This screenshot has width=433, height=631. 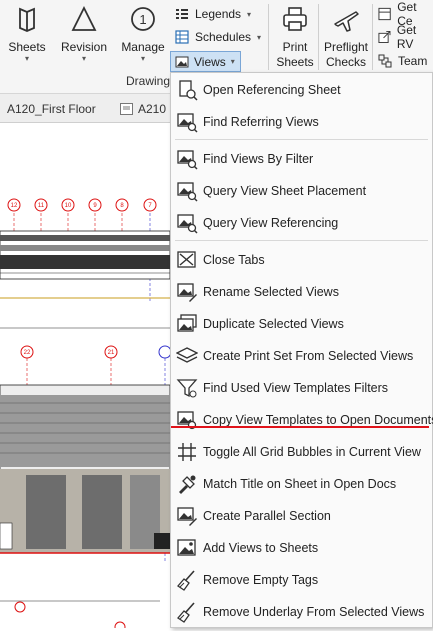 I want to click on menu-item-query-view-referencing: Query View Referencing, so click(x=301, y=223).